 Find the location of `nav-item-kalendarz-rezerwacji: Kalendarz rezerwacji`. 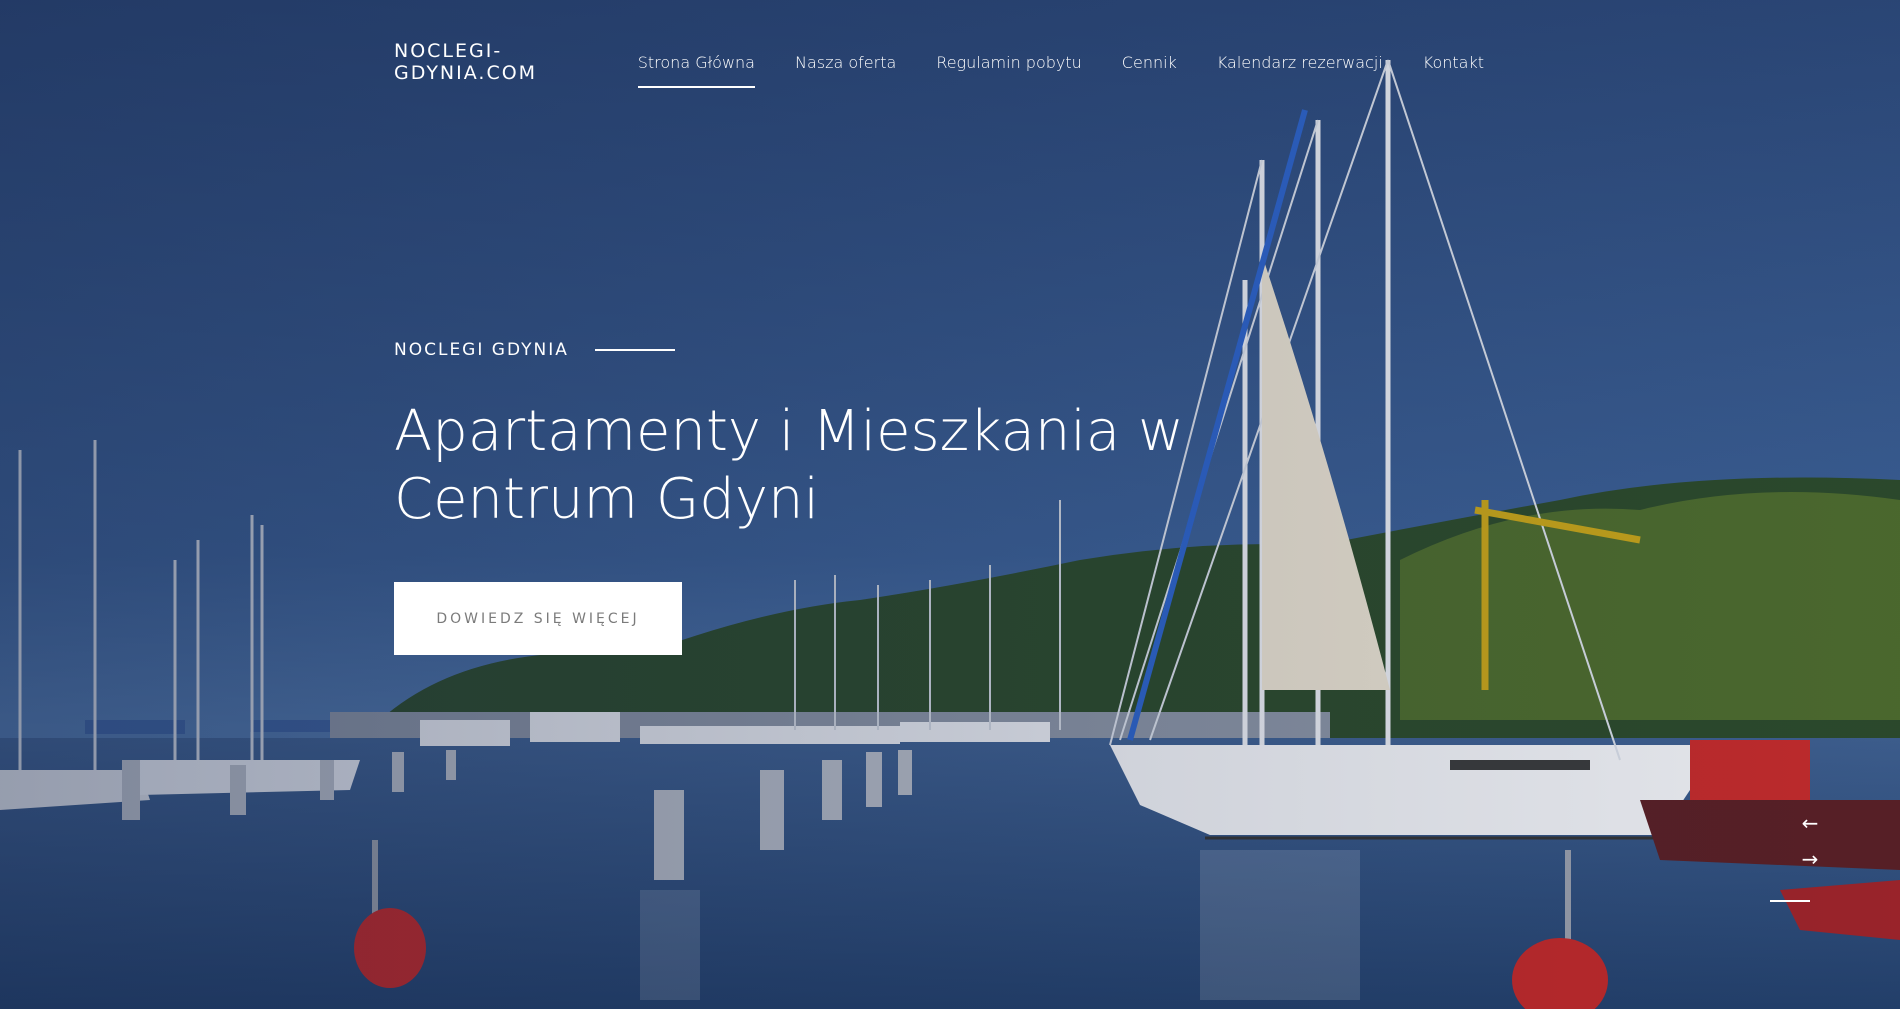

nav-item-kalendarz-rezerwacji: Kalendarz rezerwacji is located at coordinates (1300, 62).